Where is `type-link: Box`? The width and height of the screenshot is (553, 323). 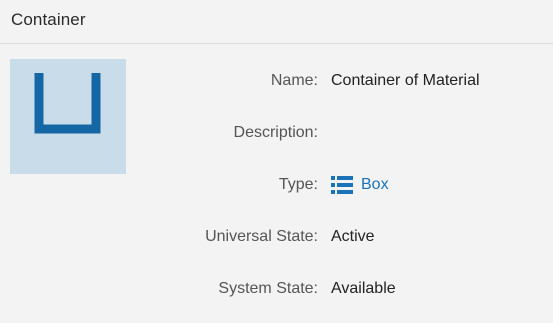
type-link: Box is located at coordinates (360, 185).